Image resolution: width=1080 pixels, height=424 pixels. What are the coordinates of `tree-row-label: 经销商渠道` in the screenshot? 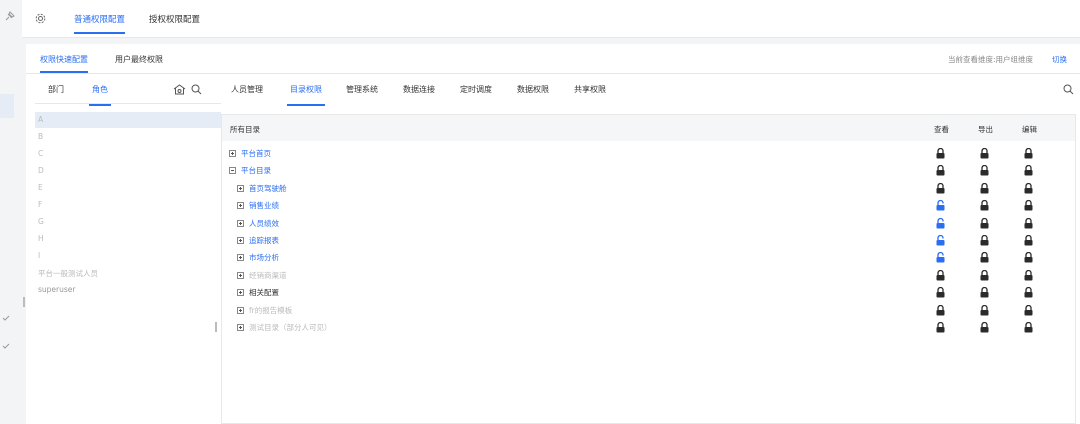 It's located at (268, 275).